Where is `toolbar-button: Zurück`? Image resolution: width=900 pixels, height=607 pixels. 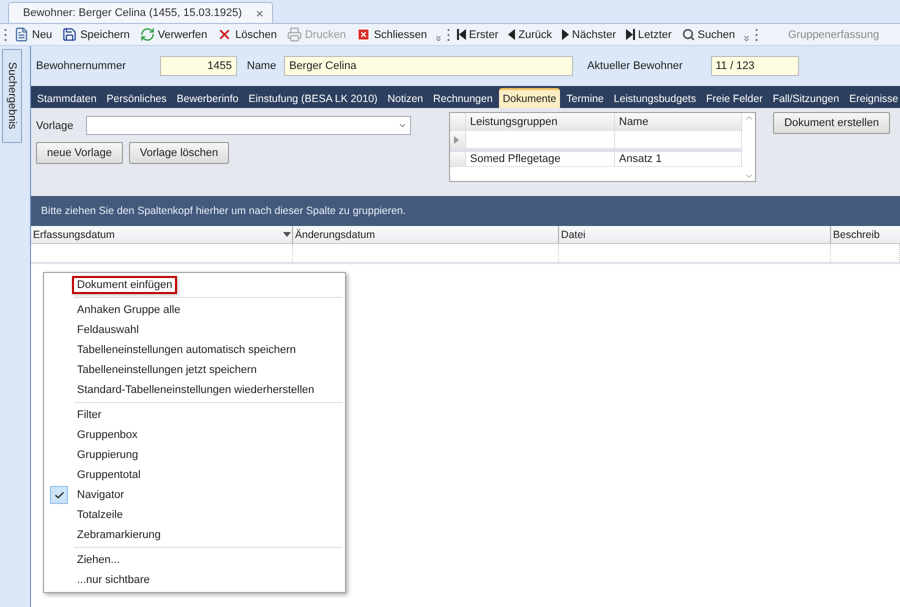 toolbar-button: Zurück is located at coordinates (530, 34).